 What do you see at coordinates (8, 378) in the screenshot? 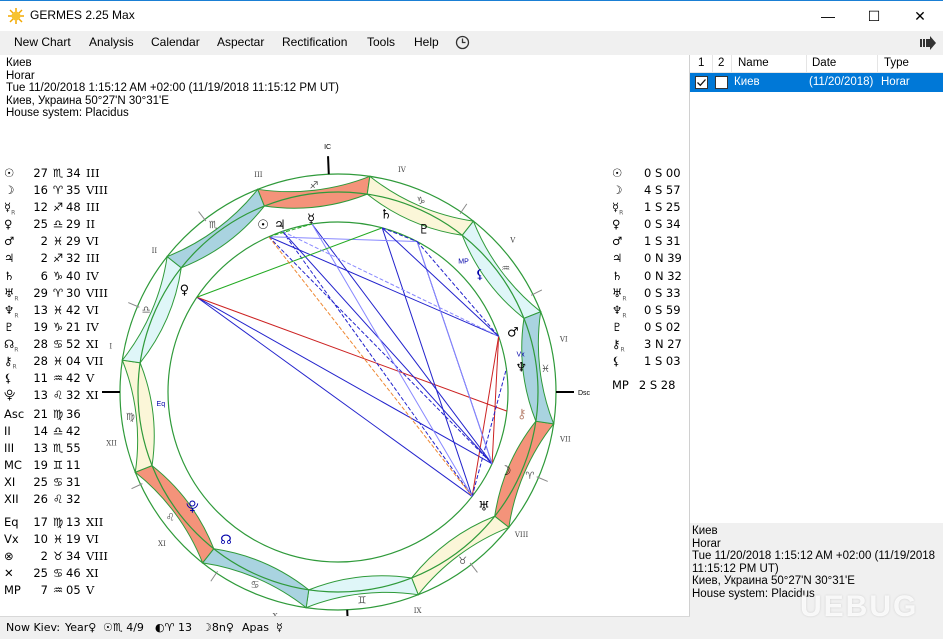
I see `planet-glyph-icon: ⚸` at bounding box center [8, 378].